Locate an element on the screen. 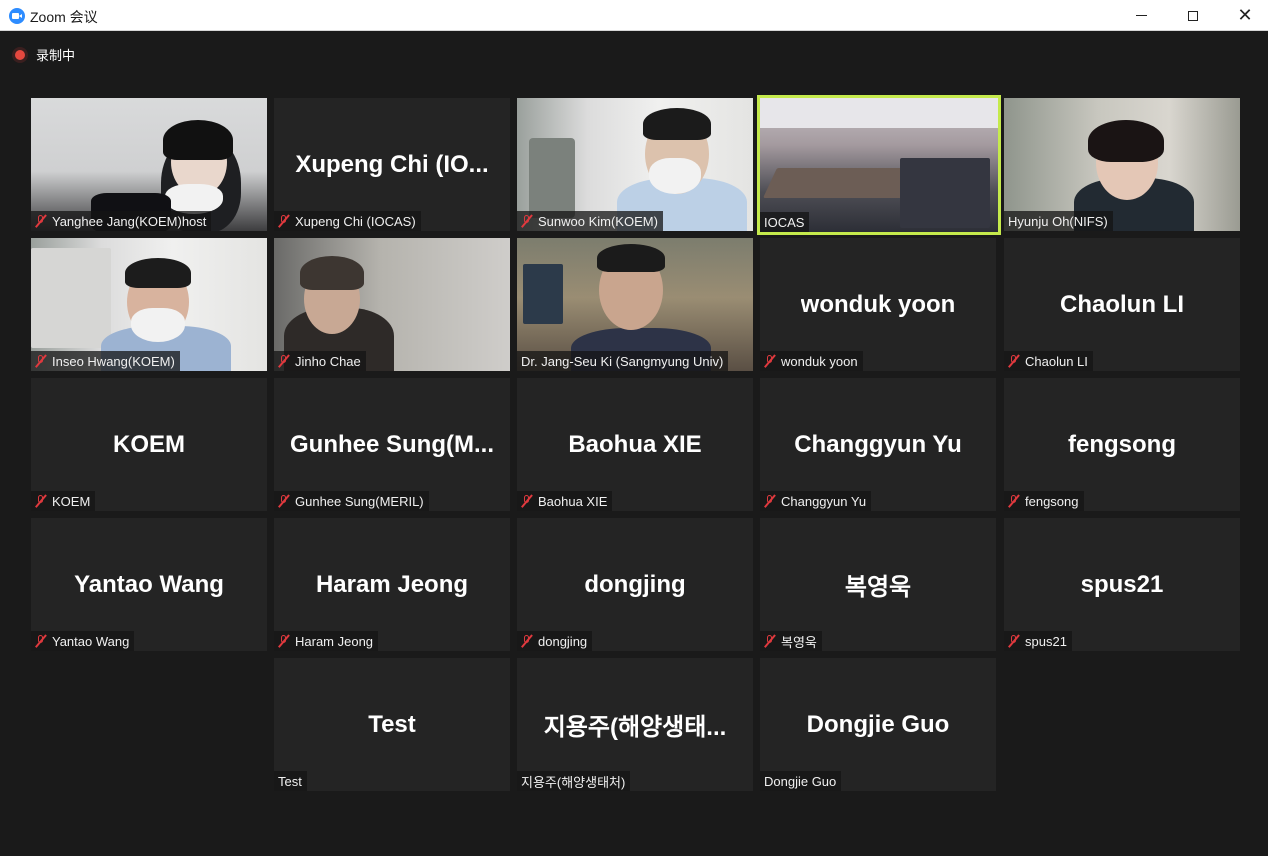 The height and width of the screenshot is (856, 1268). maximize-button is located at coordinates (1193, 15).